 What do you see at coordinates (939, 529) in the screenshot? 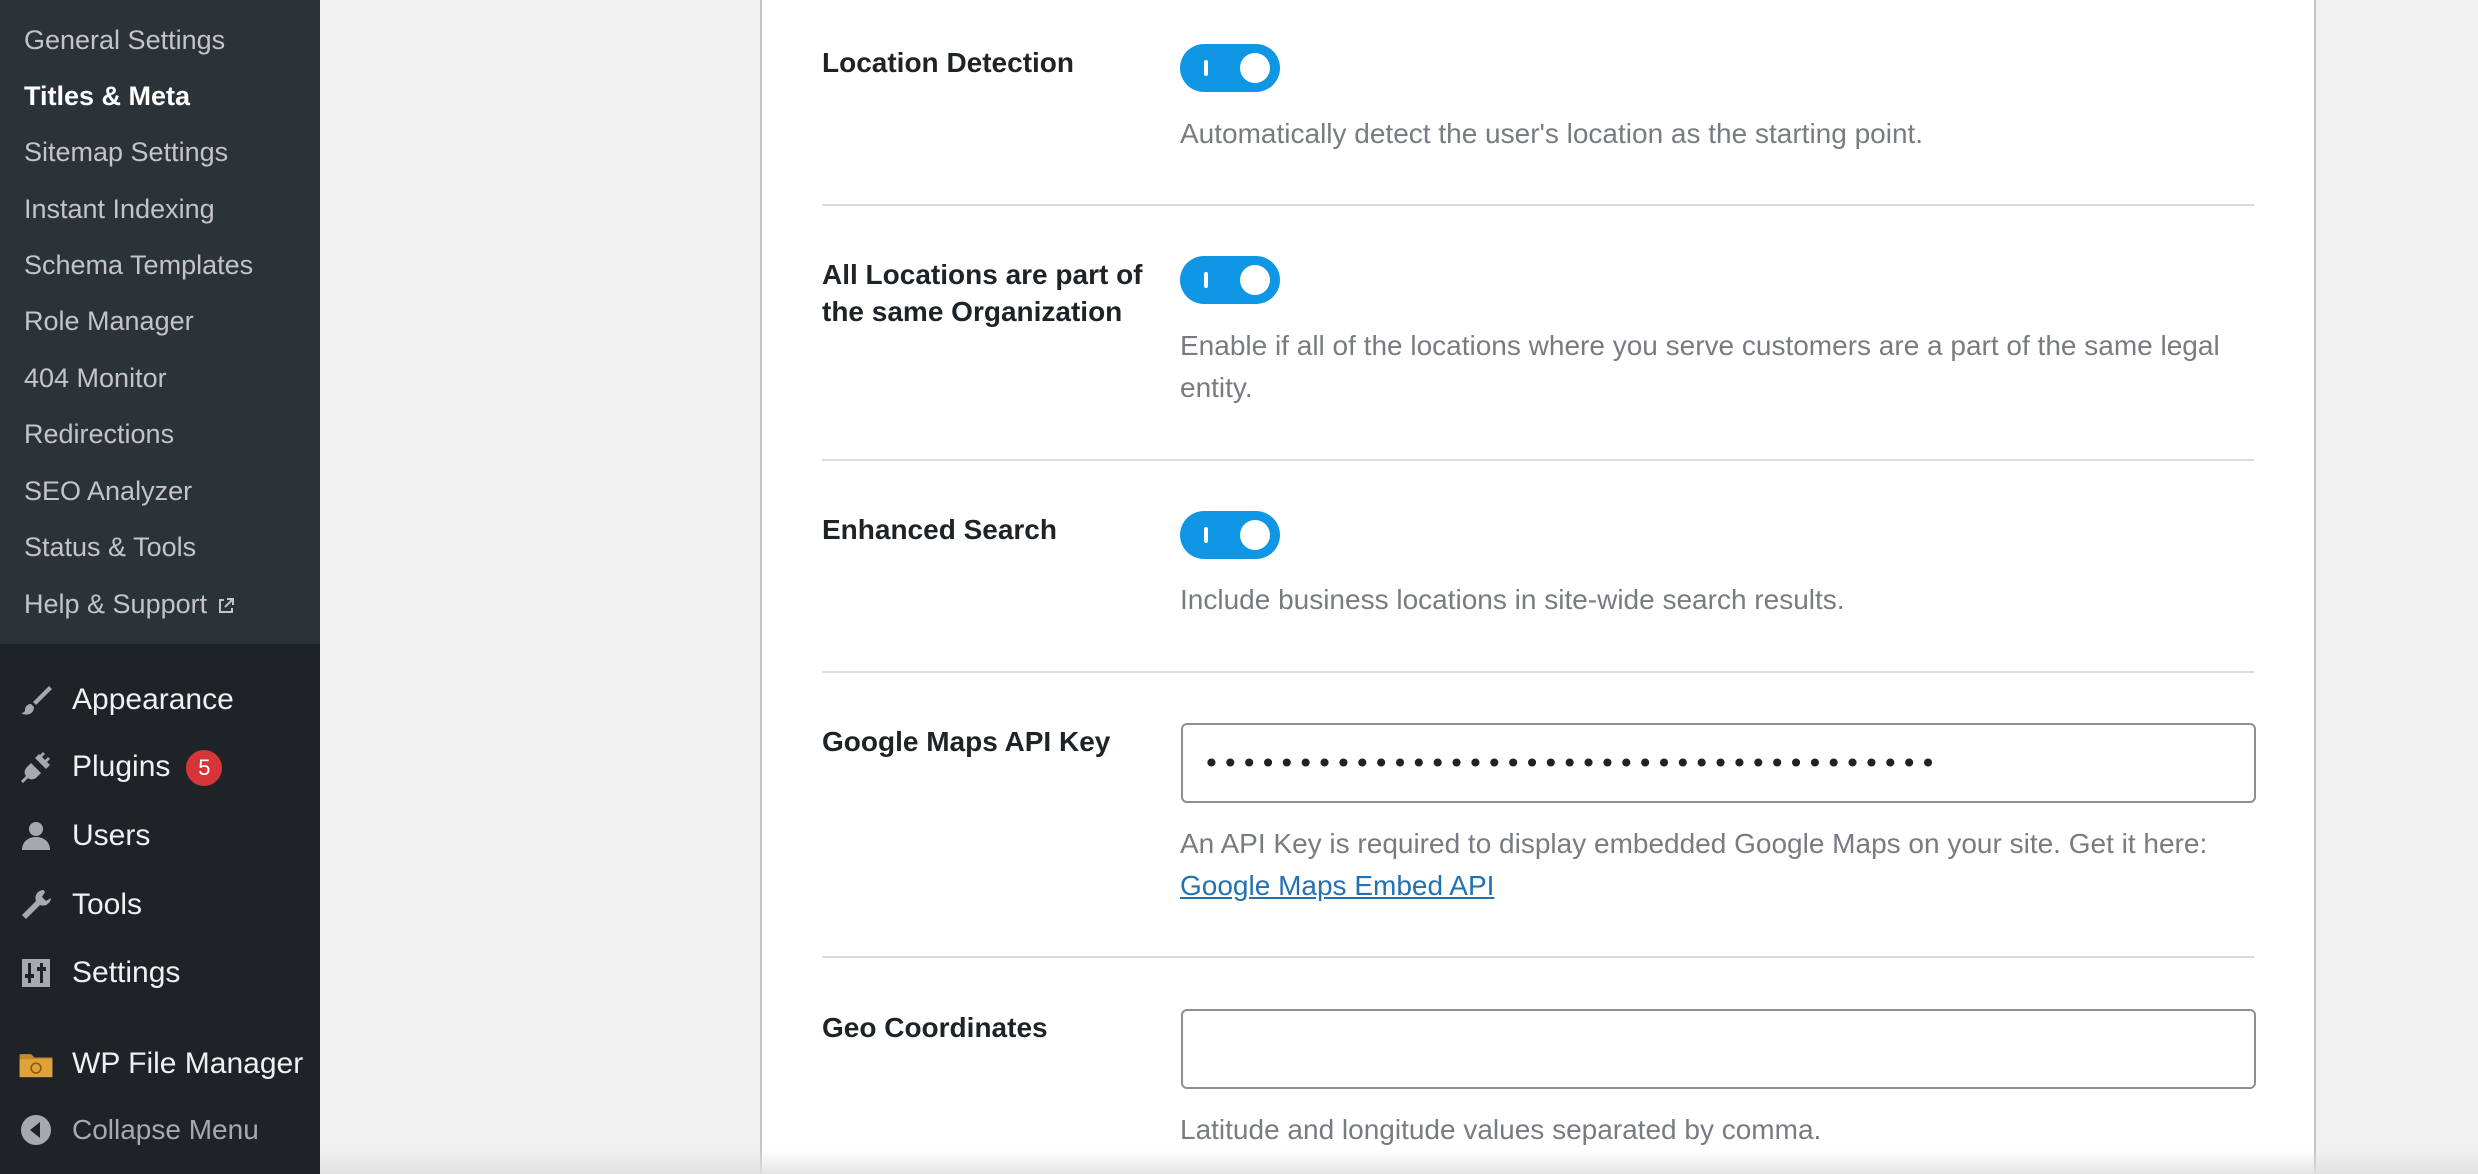
I see `enhanced-search-label: Enhanced Search` at bounding box center [939, 529].